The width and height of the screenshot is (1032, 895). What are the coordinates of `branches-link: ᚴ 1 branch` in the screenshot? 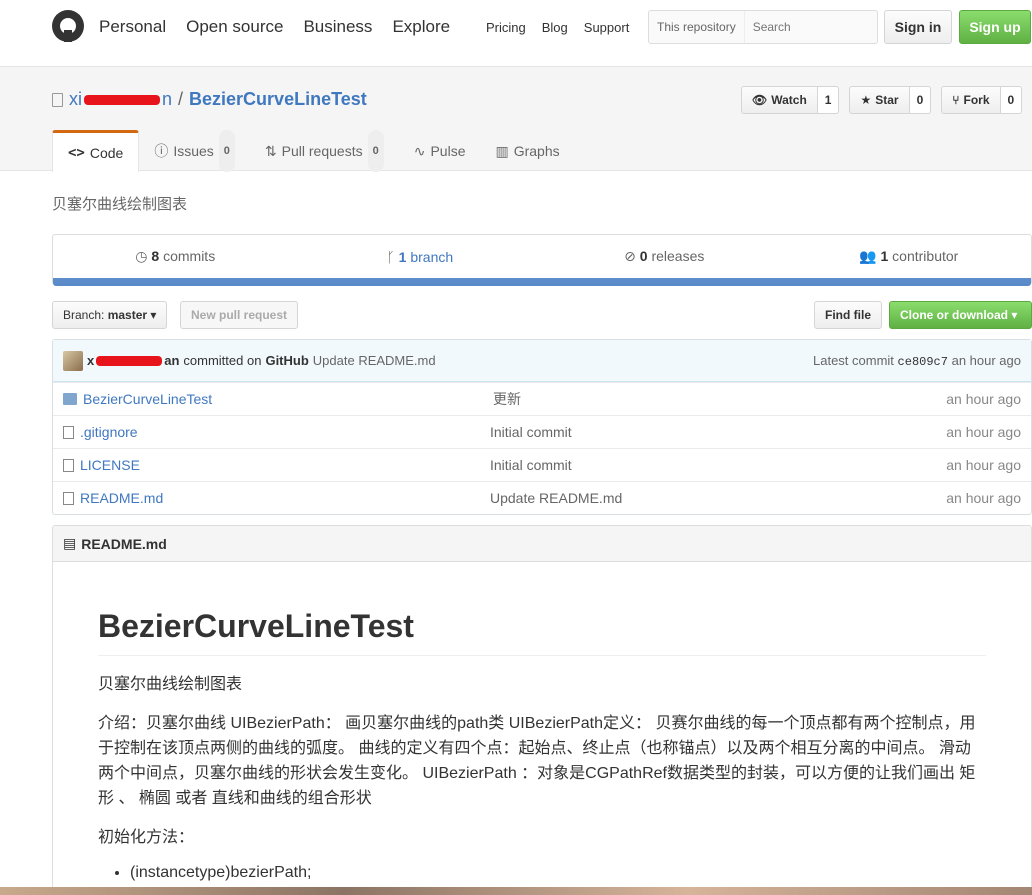 It's located at (420, 257).